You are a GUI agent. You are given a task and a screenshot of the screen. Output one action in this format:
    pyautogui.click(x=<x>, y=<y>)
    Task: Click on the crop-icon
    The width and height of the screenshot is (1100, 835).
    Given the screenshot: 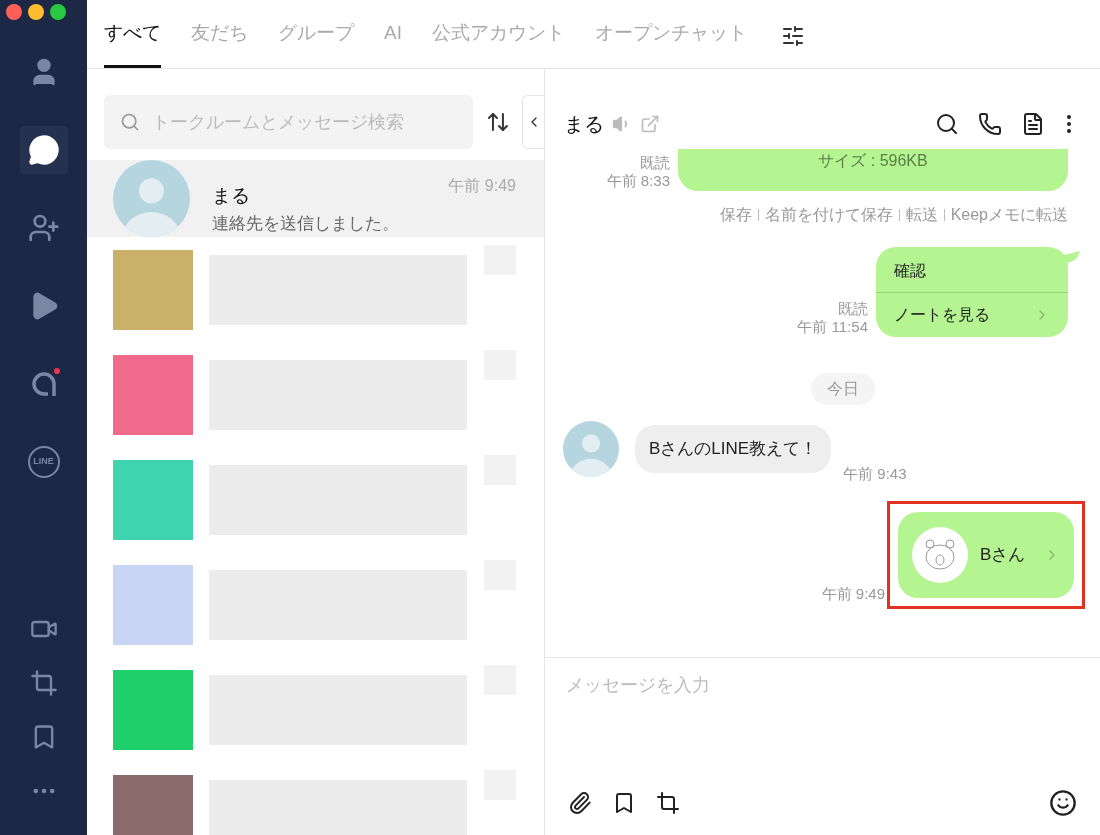 What is the action you would take?
    pyautogui.click(x=668, y=803)
    